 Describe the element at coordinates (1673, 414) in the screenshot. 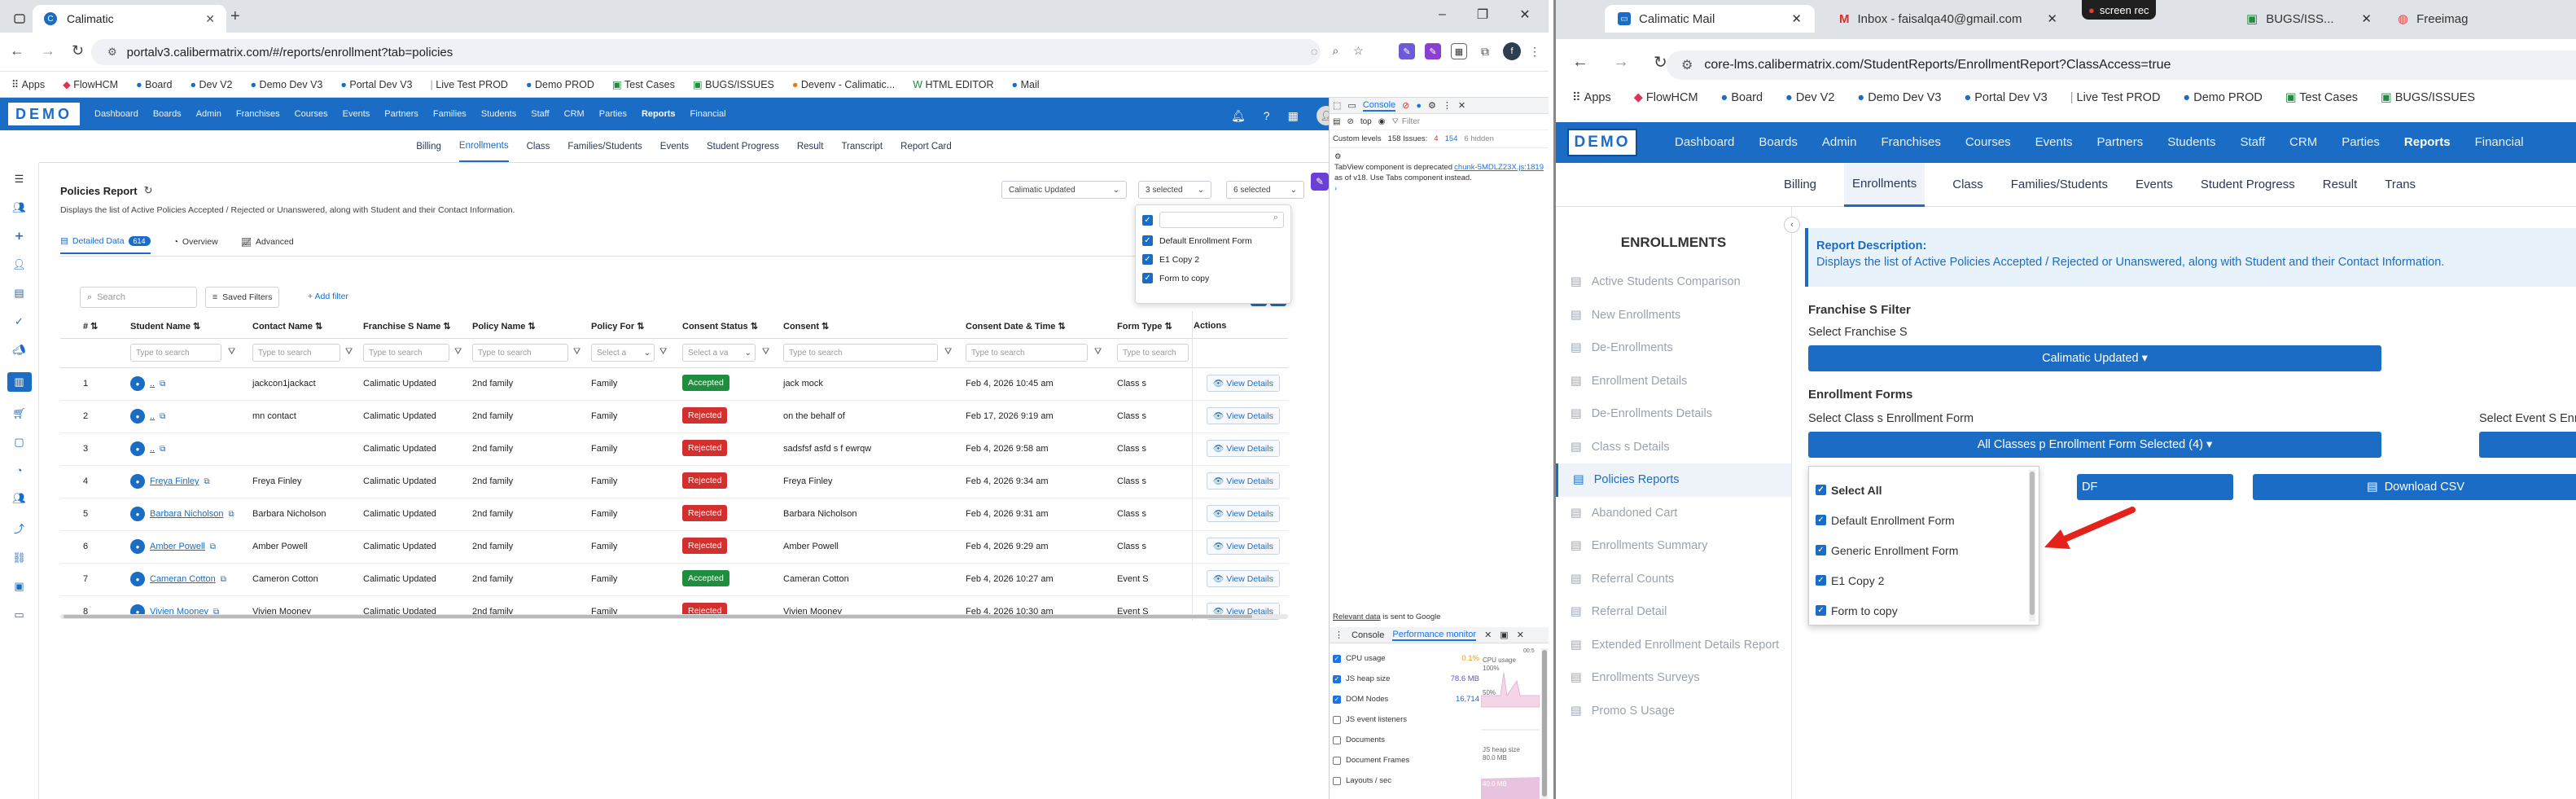

I see `sidebar-item: ▤ De-Enrollments Details` at that location.